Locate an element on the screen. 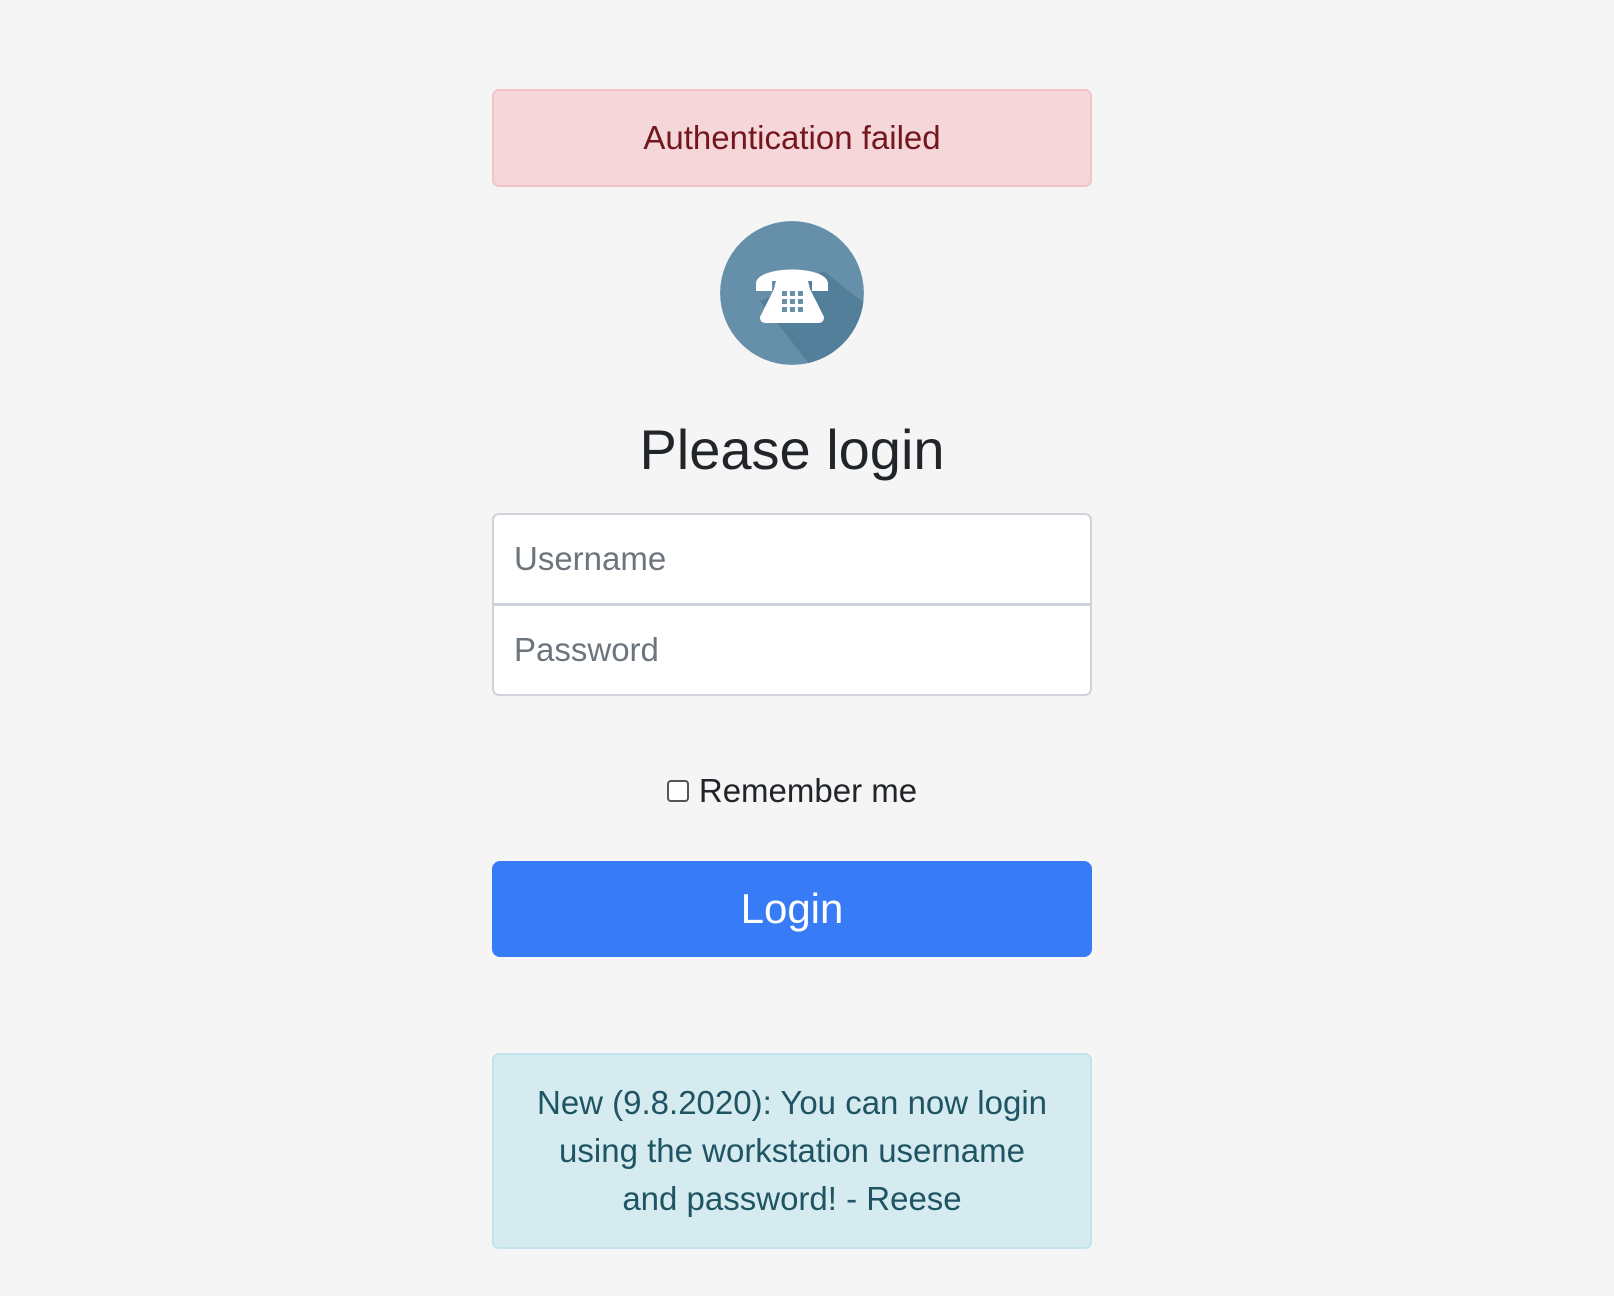 Image resolution: width=1614 pixels, height=1296 pixels. remember-me-row: Remember me is located at coordinates (792, 791).